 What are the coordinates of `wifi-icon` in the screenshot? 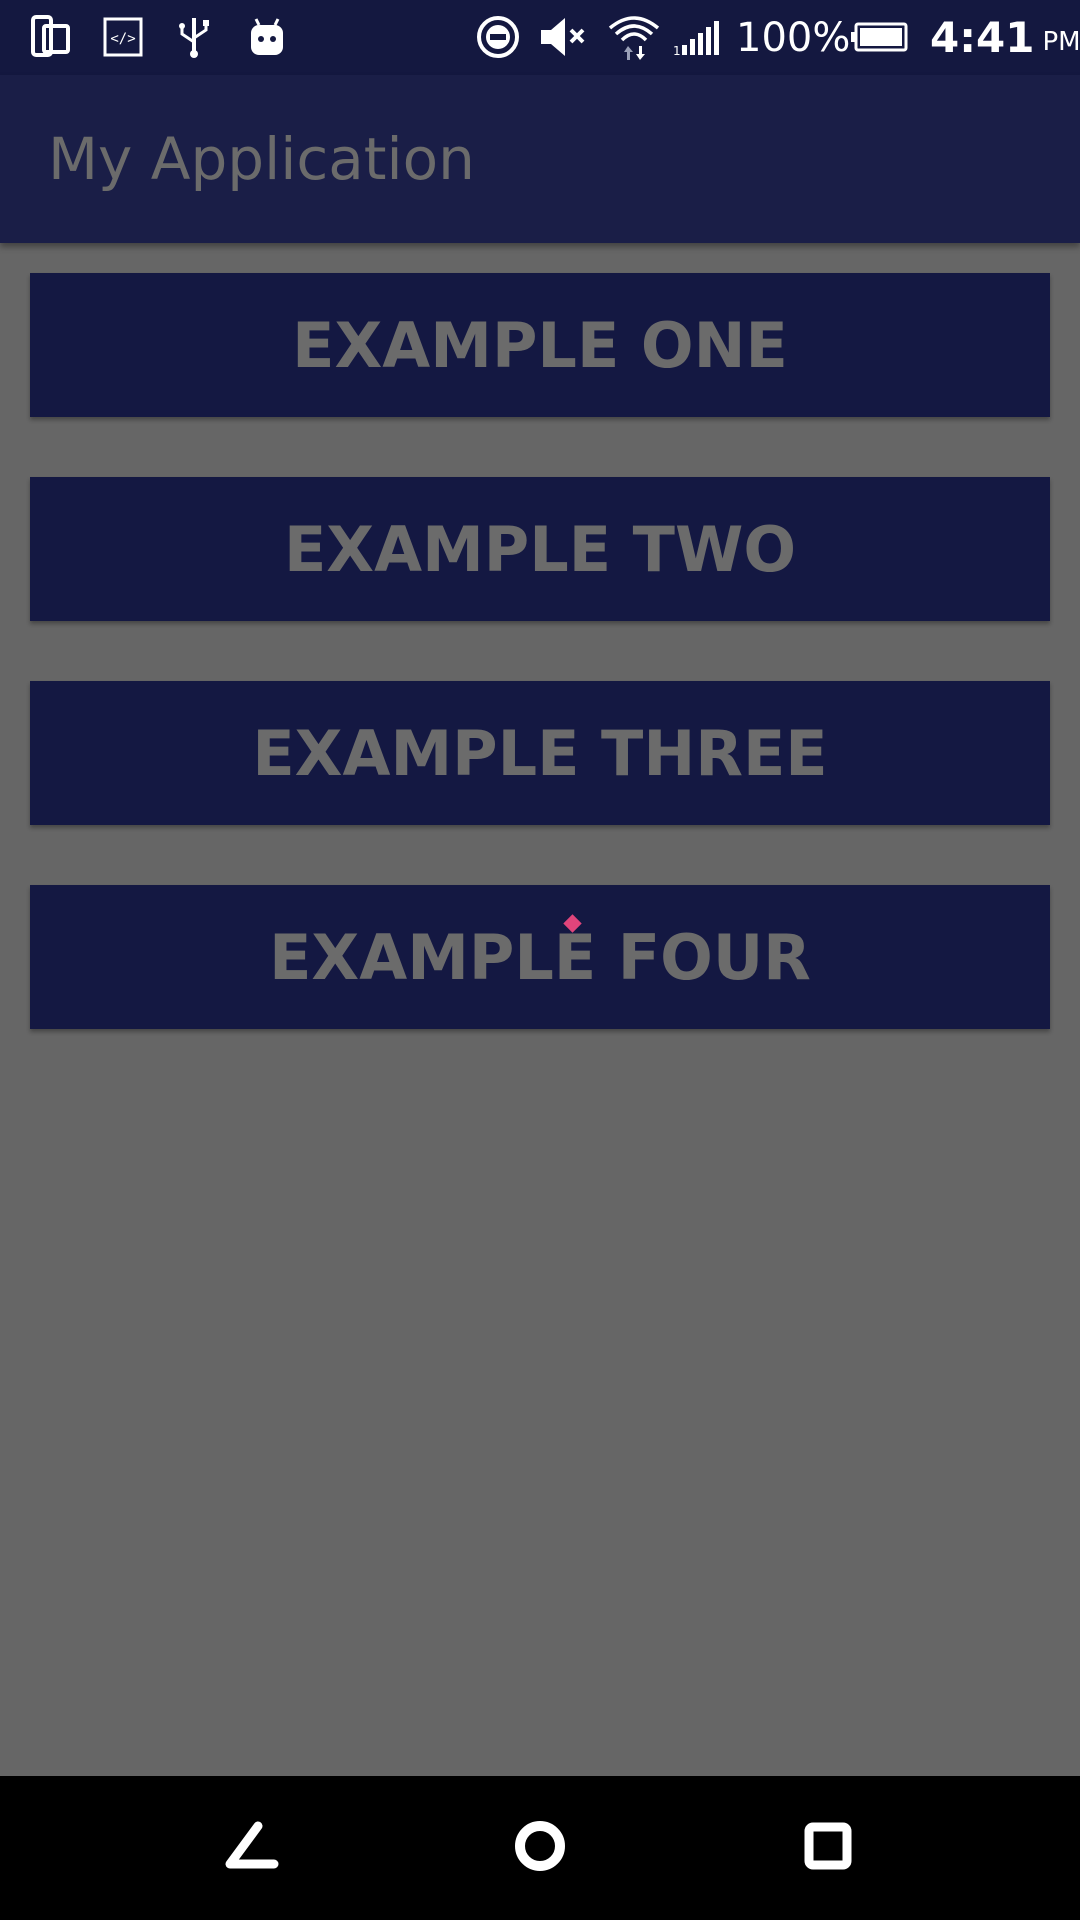 It's located at (634, 37).